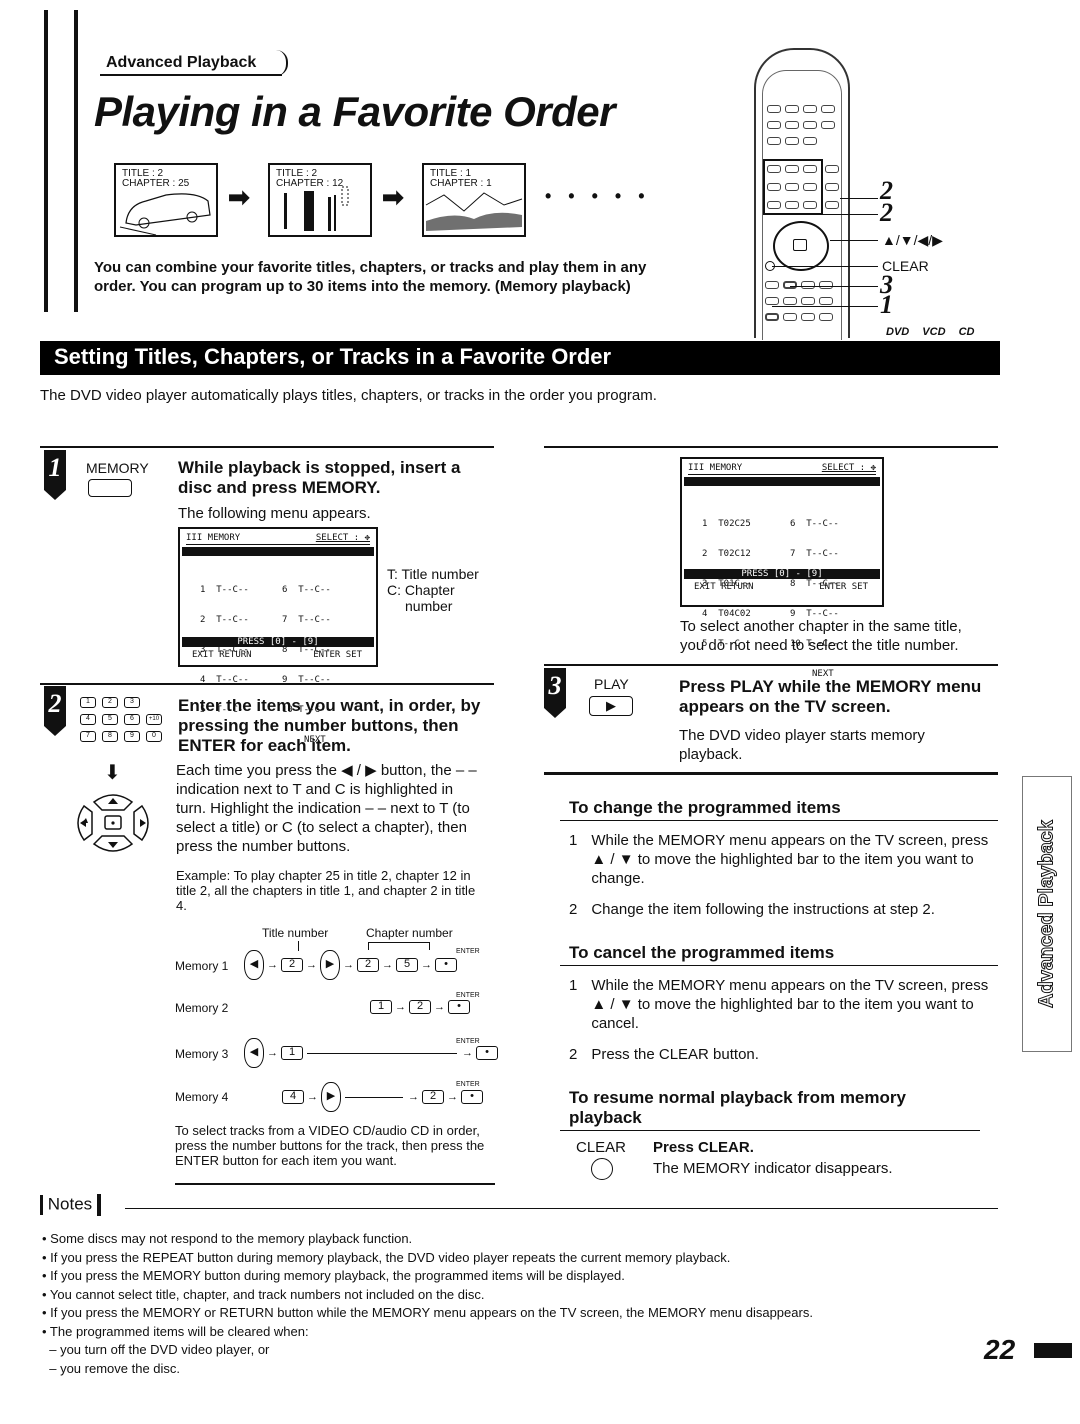 The height and width of the screenshot is (1424, 1080). I want to click on play-button-icon: ▶, so click(611, 706).